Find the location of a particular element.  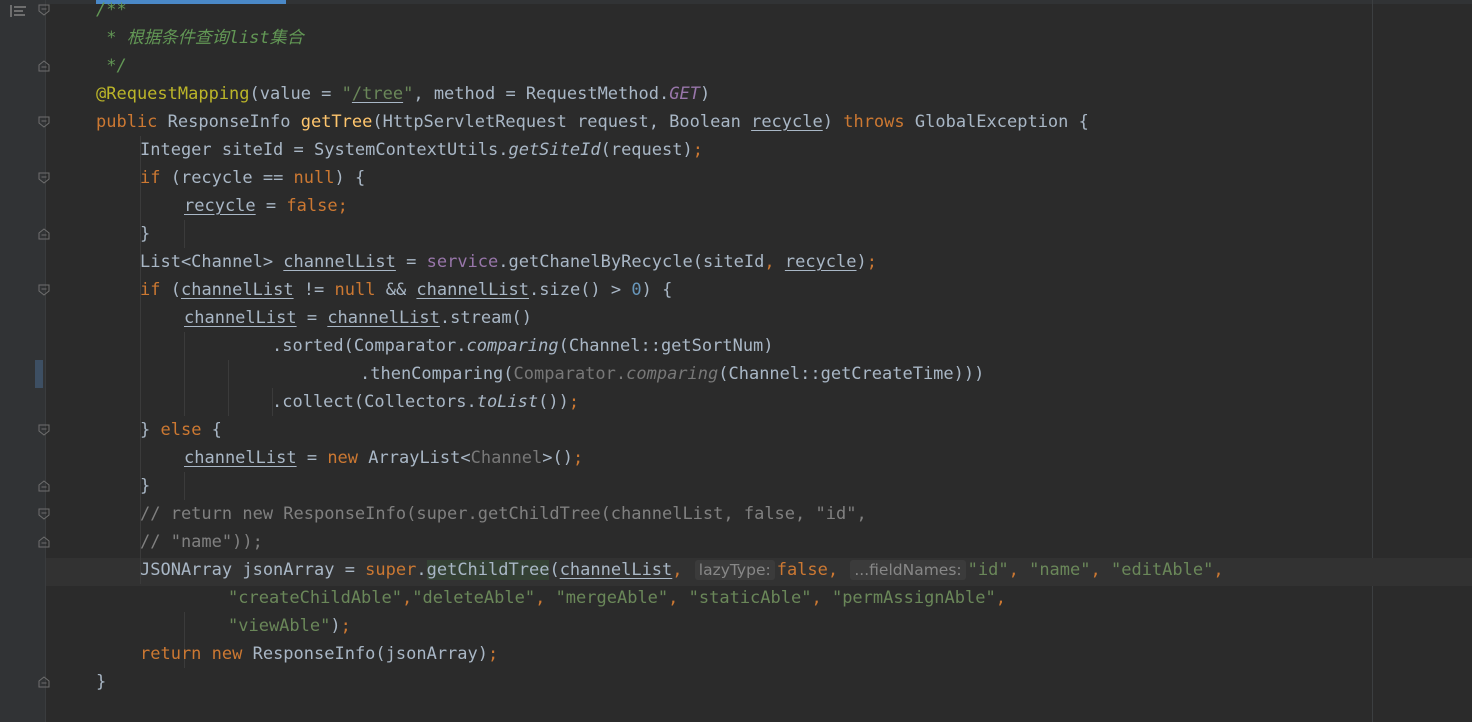

code-token: super is located at coordinates (391, 570).